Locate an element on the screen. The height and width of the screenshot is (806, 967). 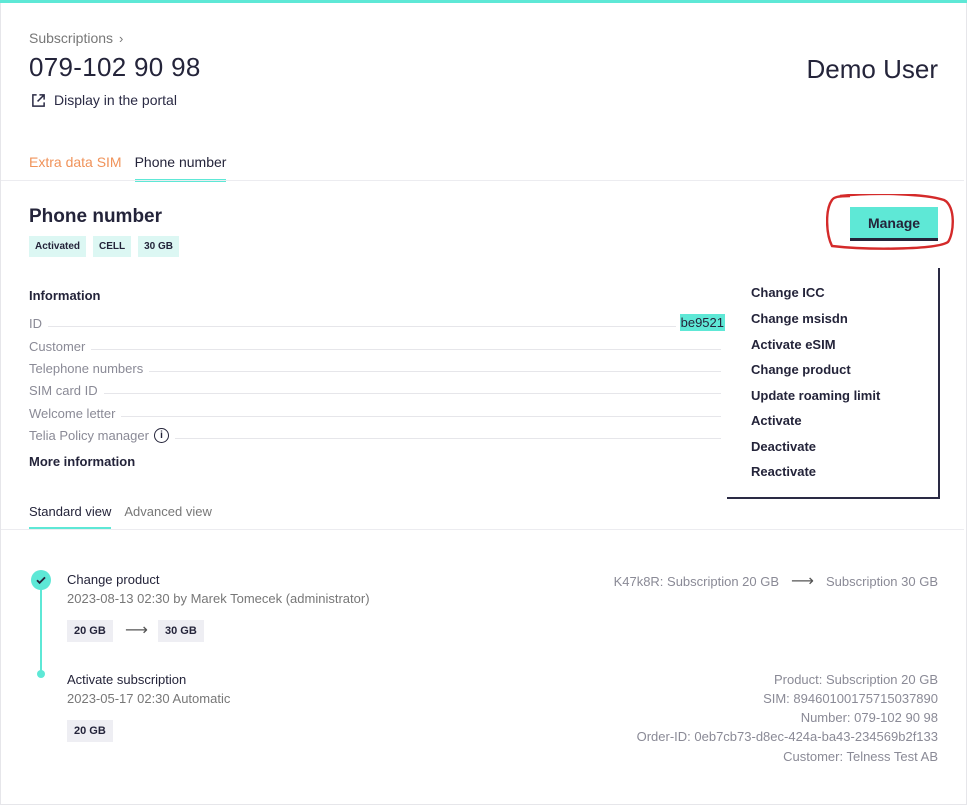
info-label: Customer is located at coordinates (57, 346).